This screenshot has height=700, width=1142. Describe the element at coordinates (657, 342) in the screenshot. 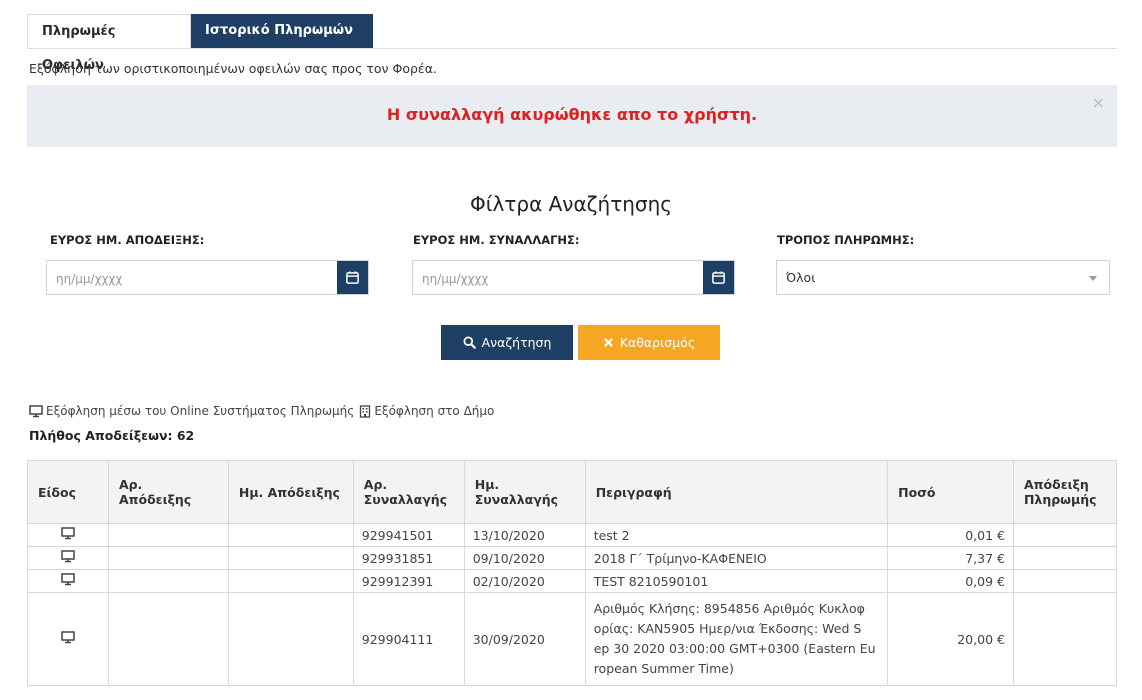

I see `clear-button-label: Καθαρισμός` at that location.